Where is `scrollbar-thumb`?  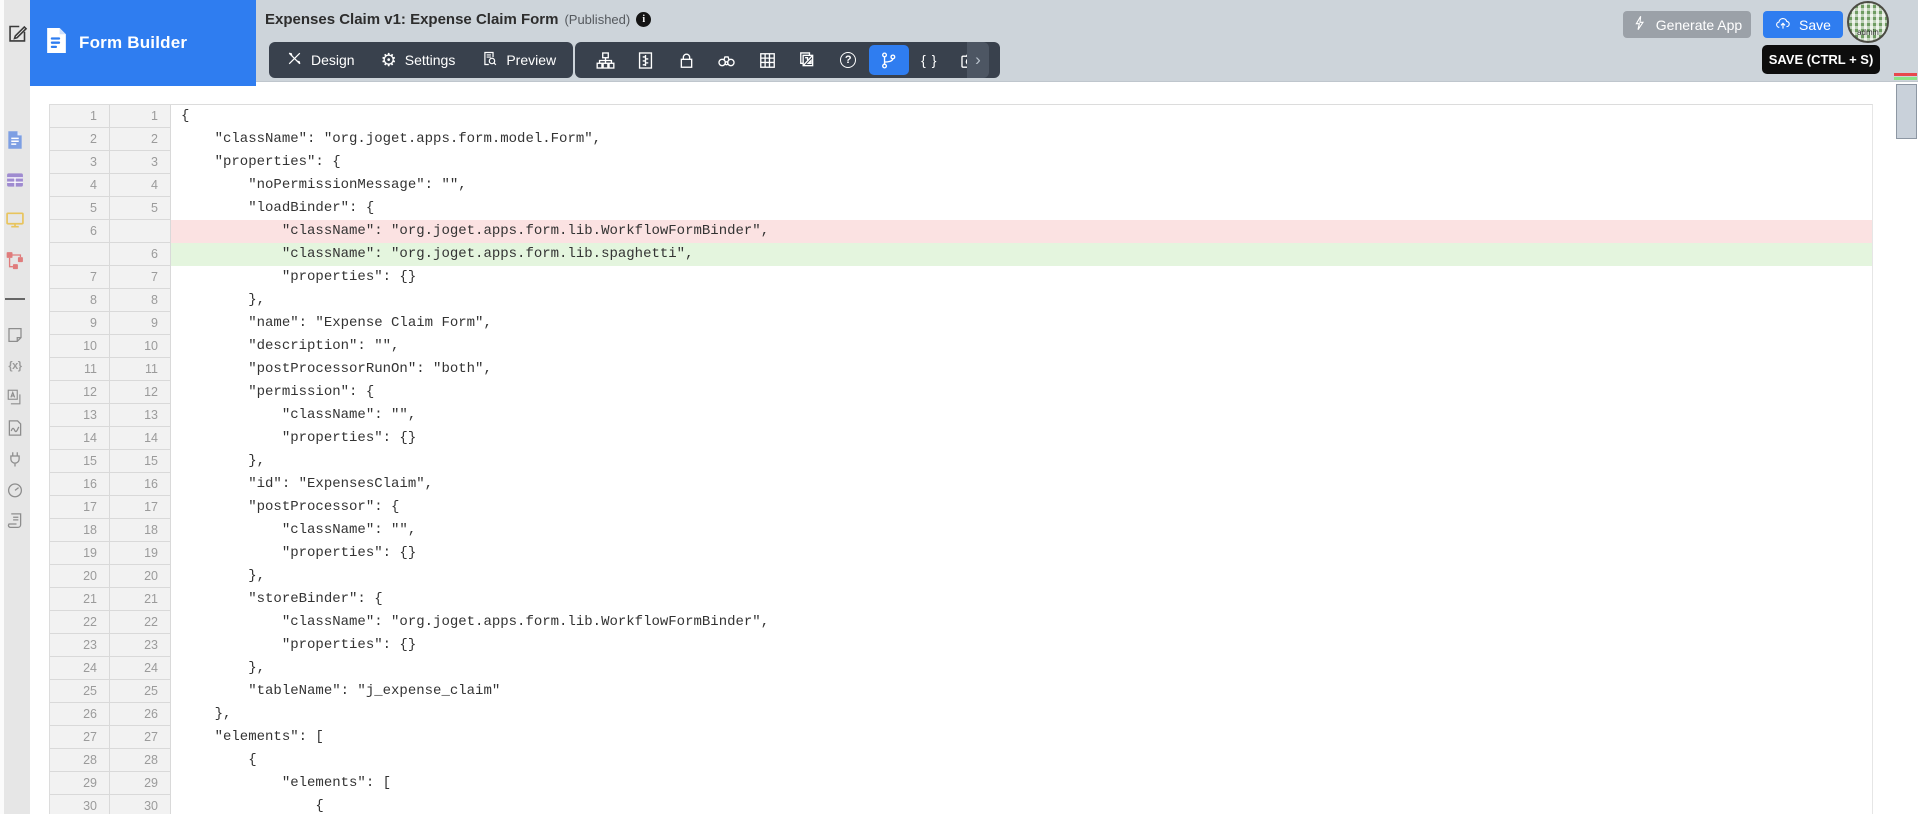
scrollbar-thumb is located at coordinates (1906, 111).